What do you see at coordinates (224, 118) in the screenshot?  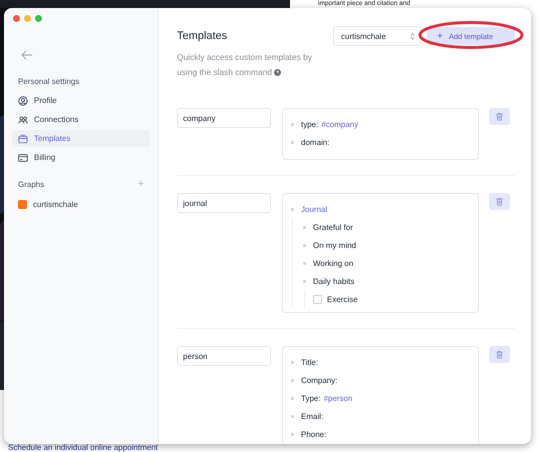 I see `template-name-field: company` at bounding box center [224, 118].